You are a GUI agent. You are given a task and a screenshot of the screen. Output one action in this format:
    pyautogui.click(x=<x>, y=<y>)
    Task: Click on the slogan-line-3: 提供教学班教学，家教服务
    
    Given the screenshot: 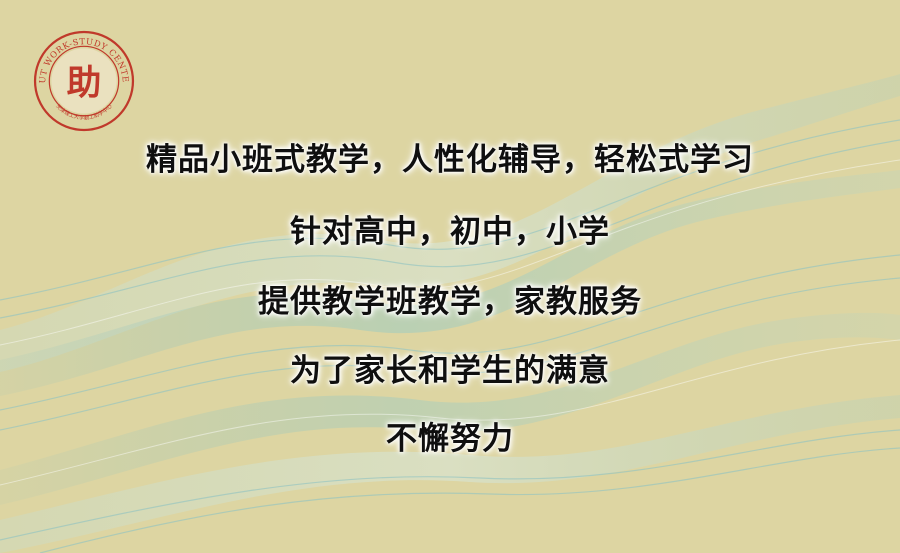 What is the action you would take?
    pyautogui.click(x=450, y=302)
    